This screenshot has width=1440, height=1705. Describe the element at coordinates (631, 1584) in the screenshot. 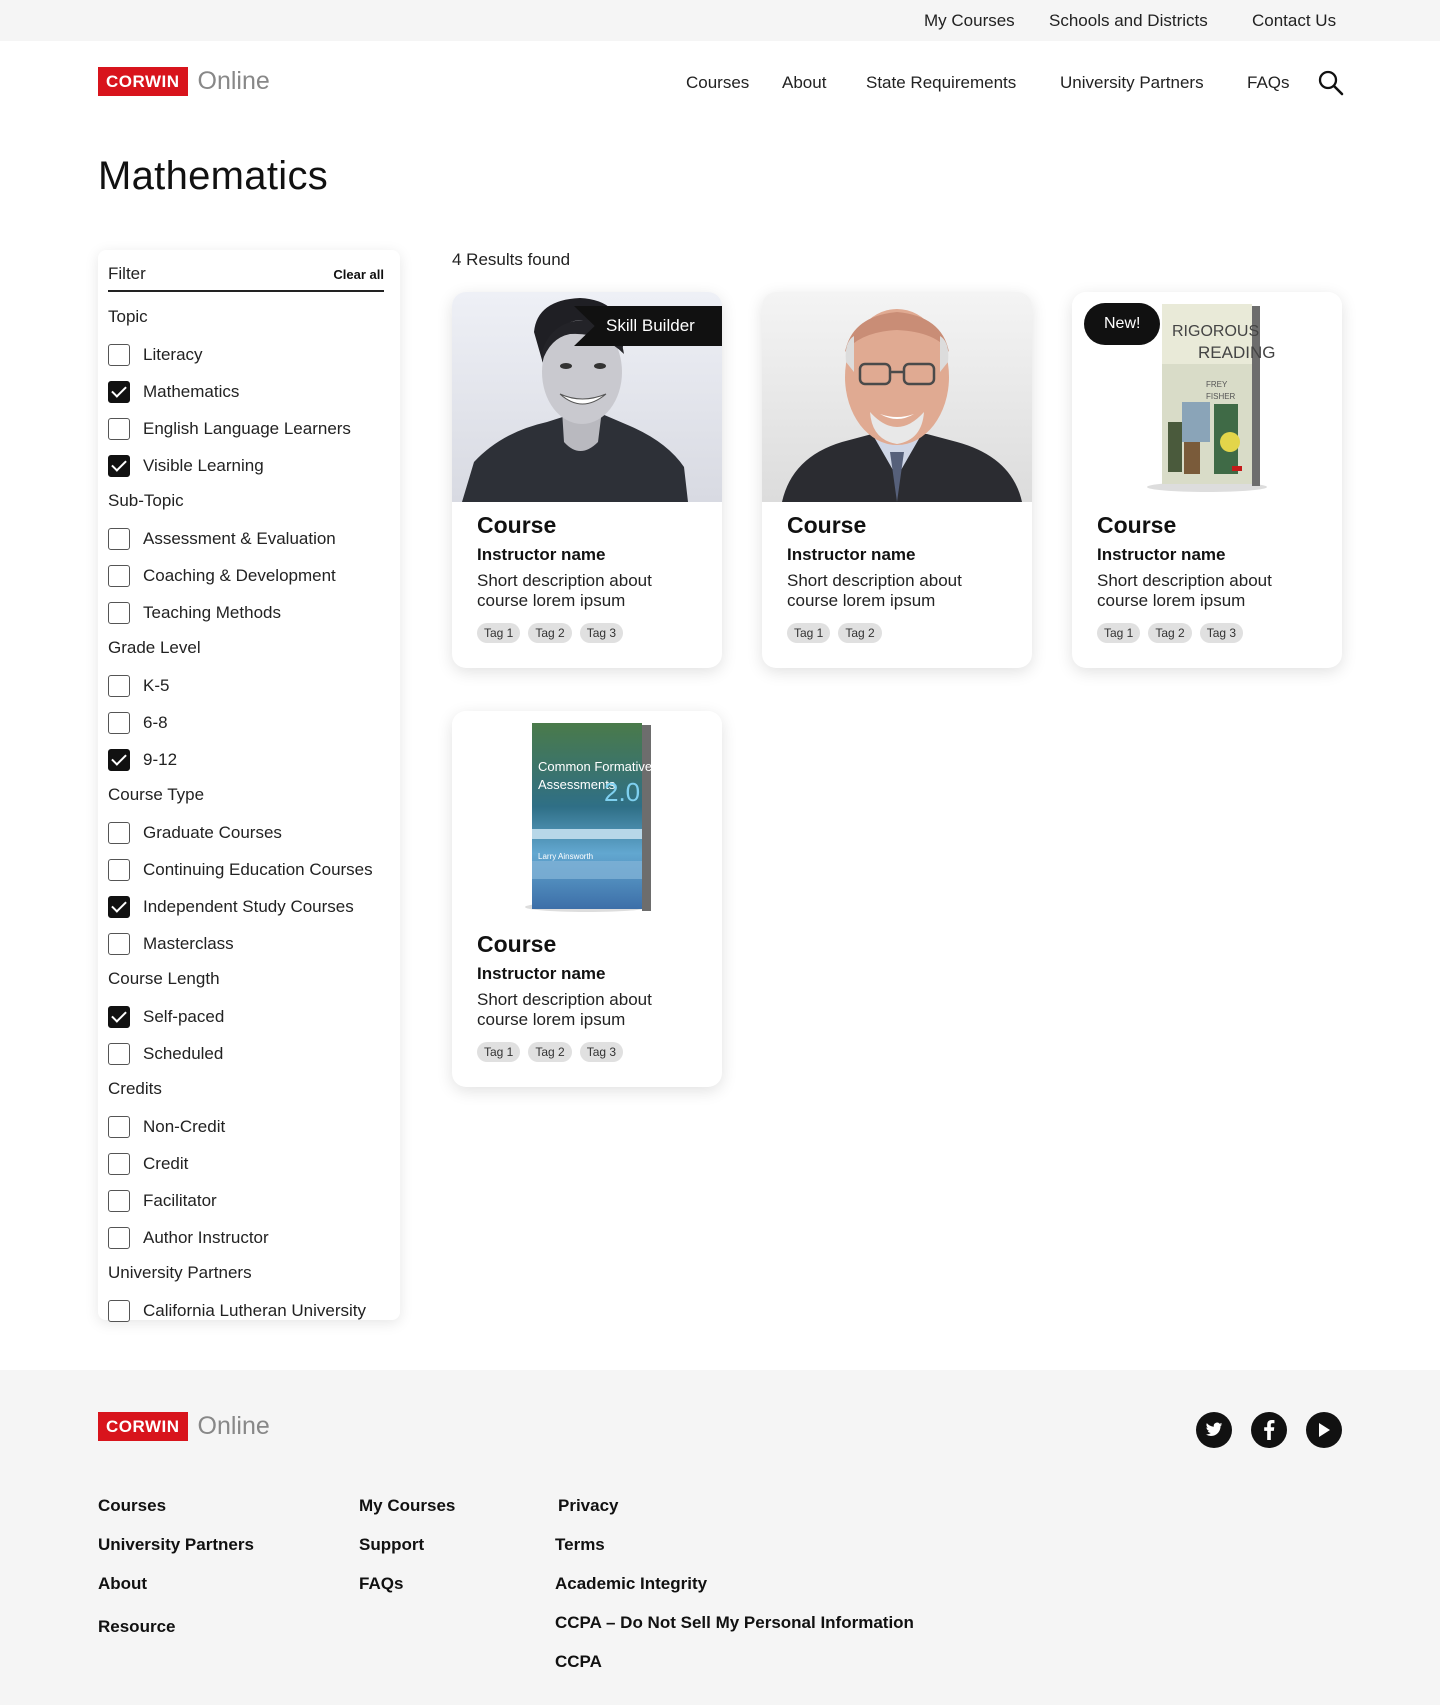

I see `footer-link-academic-integrity: Academic Integrity` at that location.